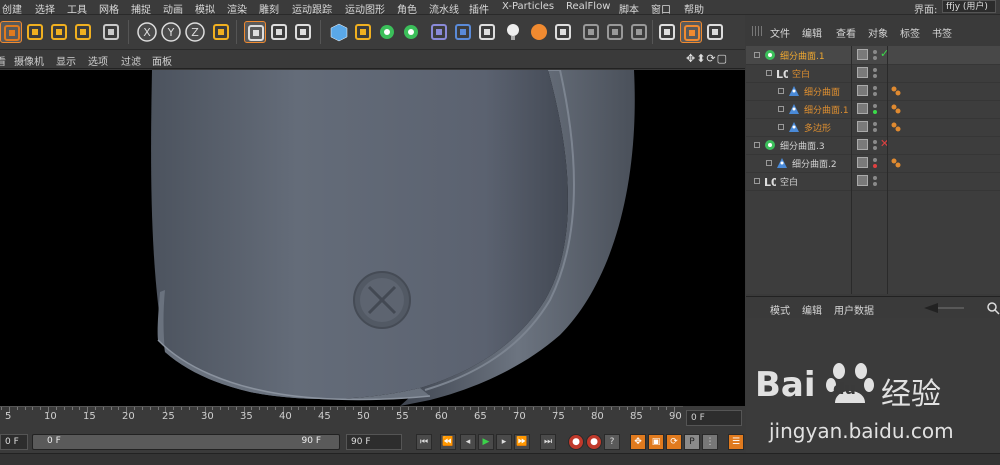  Describe the element at coordinates (528, 6) in the screenshot. I see `menu-item: X-Particles` at that location.